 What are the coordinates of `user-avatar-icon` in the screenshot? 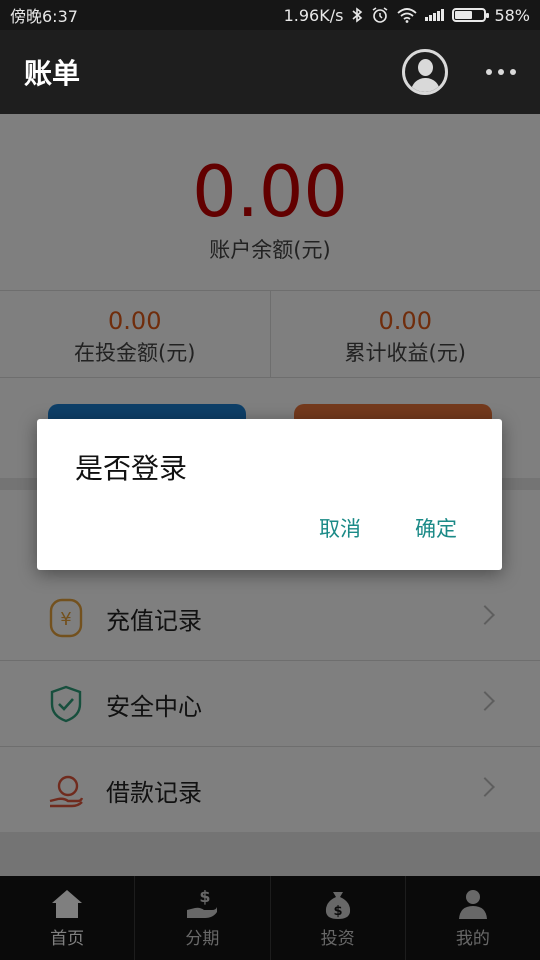 It's located at (425, 72).